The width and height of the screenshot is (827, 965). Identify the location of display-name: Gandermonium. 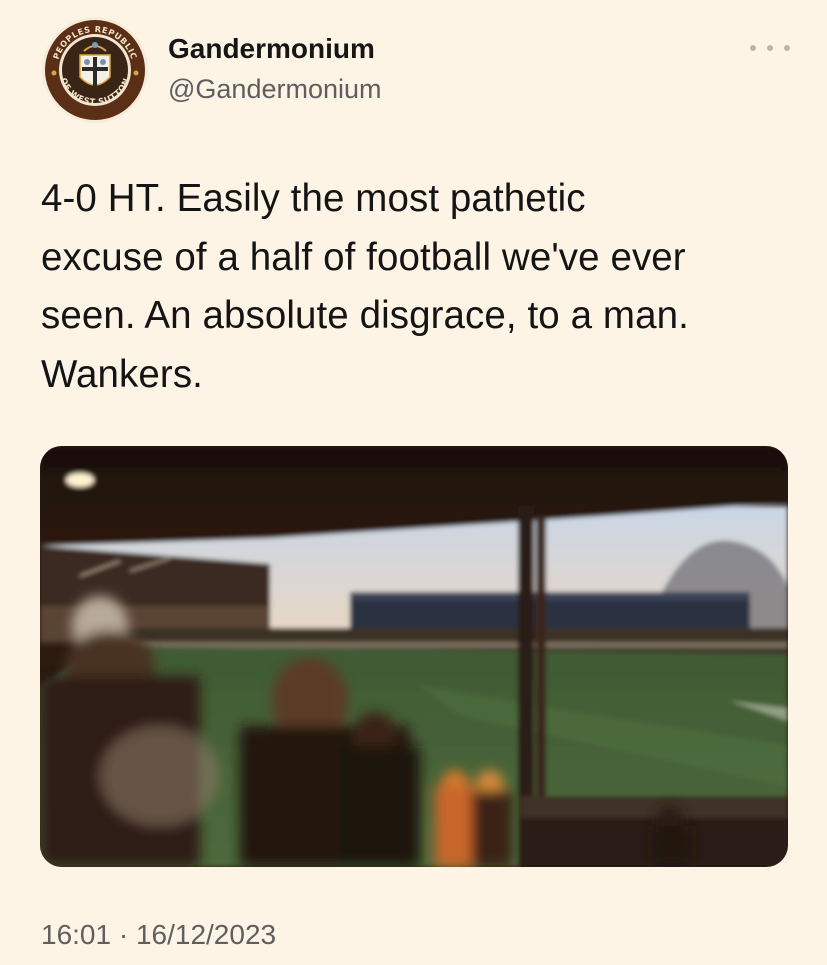
(275, 49).